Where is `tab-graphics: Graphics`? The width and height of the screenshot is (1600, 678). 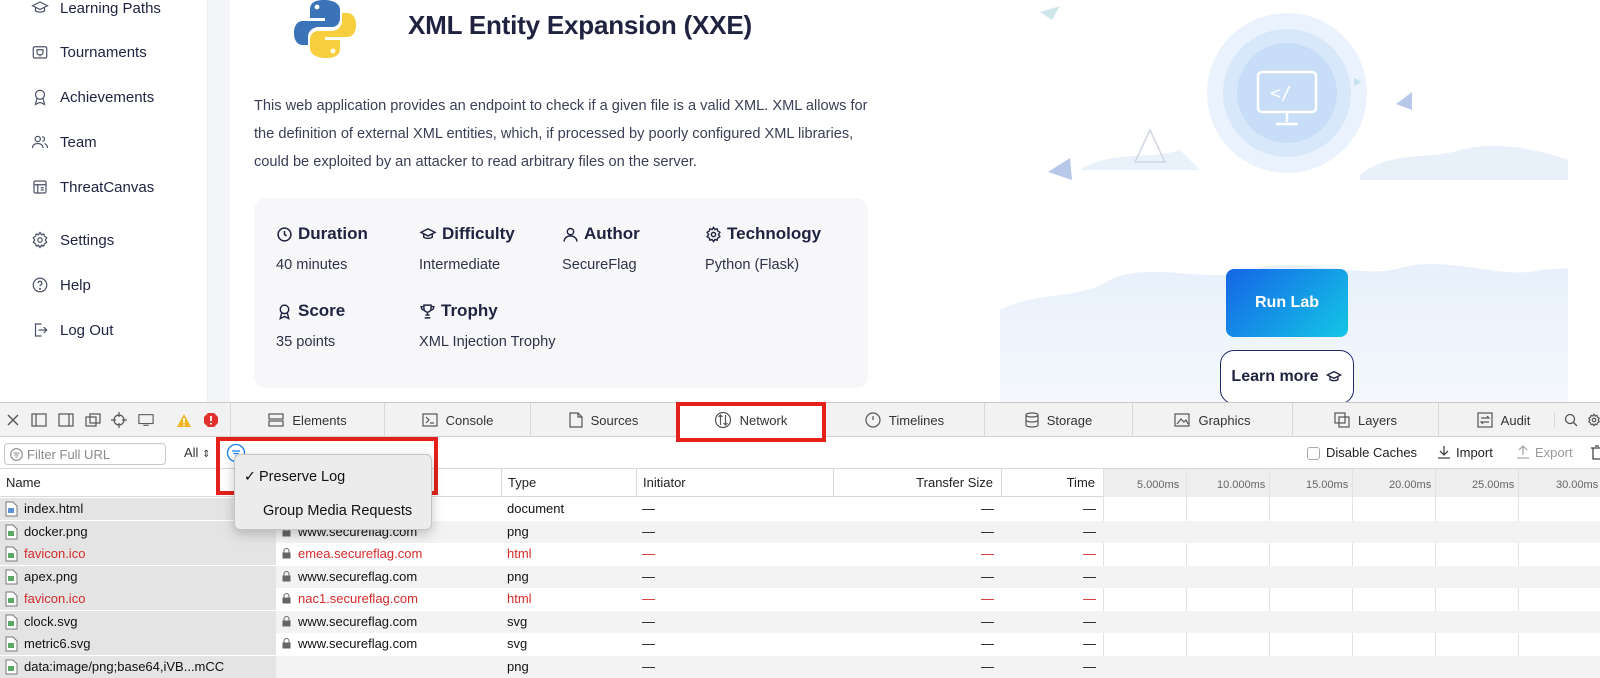 tab-graphics: Graphics is located at coordinates (1212, 420).